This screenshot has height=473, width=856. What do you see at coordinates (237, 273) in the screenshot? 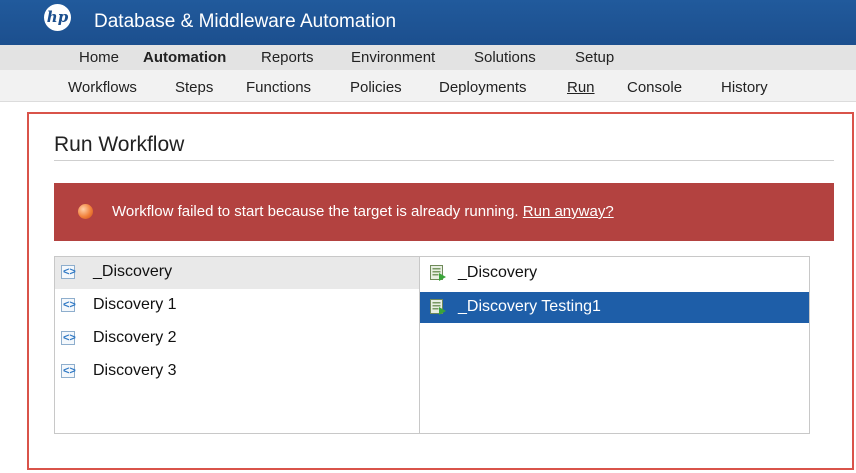
I see `workflow-item: <> _Discovery` at bounding box center [237, 273].